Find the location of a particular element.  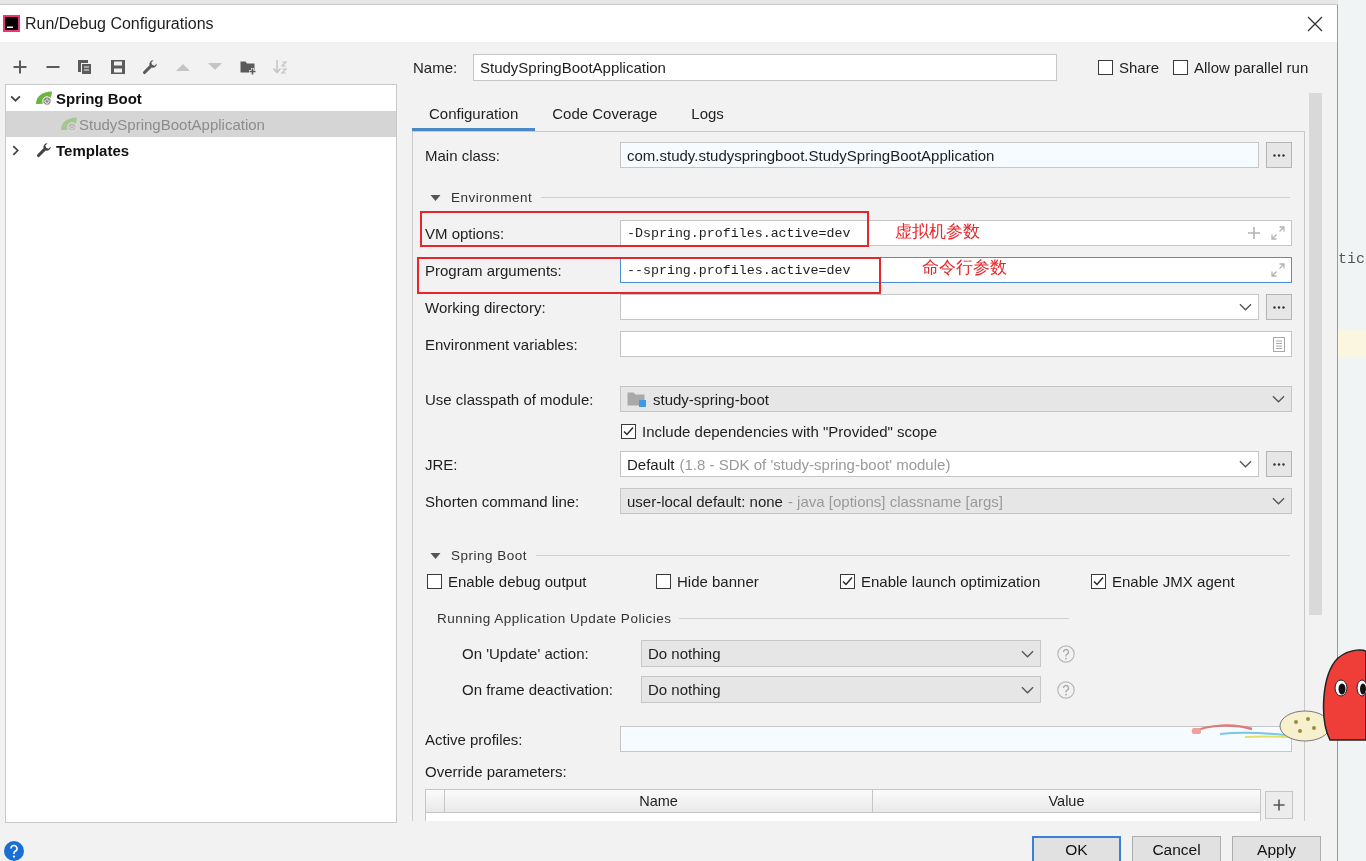

tab: Logs is located at coordinates (707, 113).